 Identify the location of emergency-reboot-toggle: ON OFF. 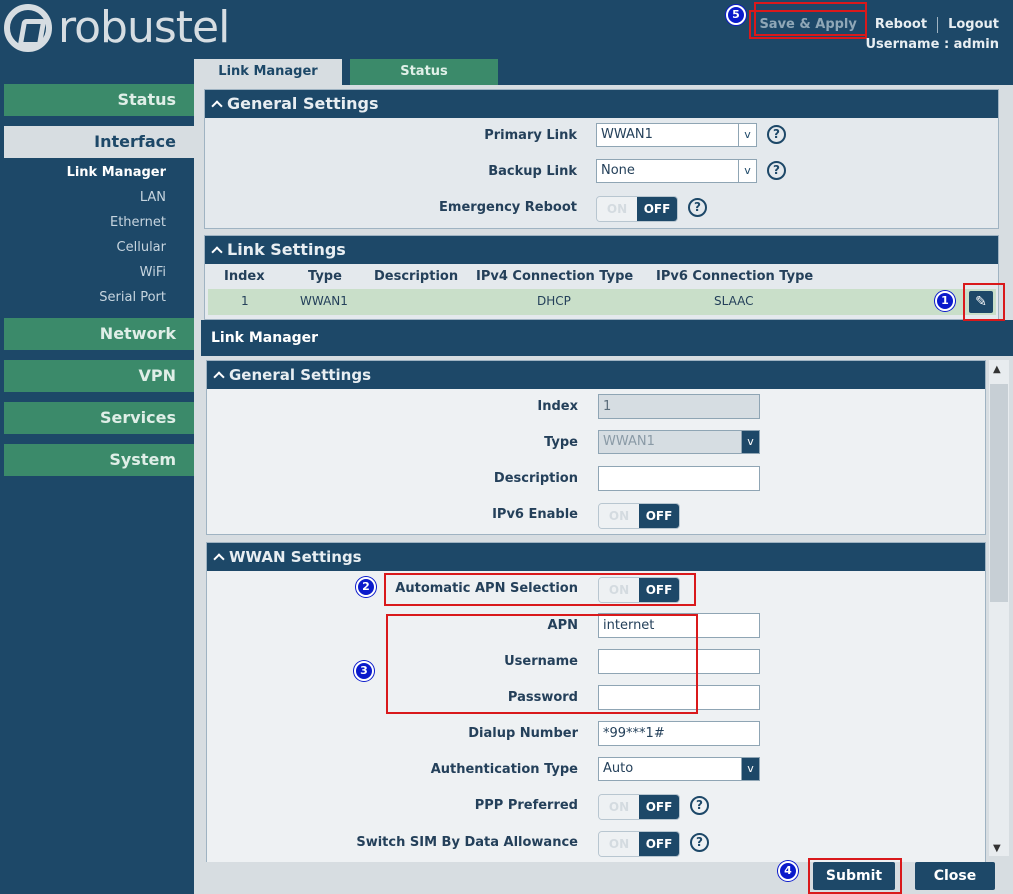
(637, 209).